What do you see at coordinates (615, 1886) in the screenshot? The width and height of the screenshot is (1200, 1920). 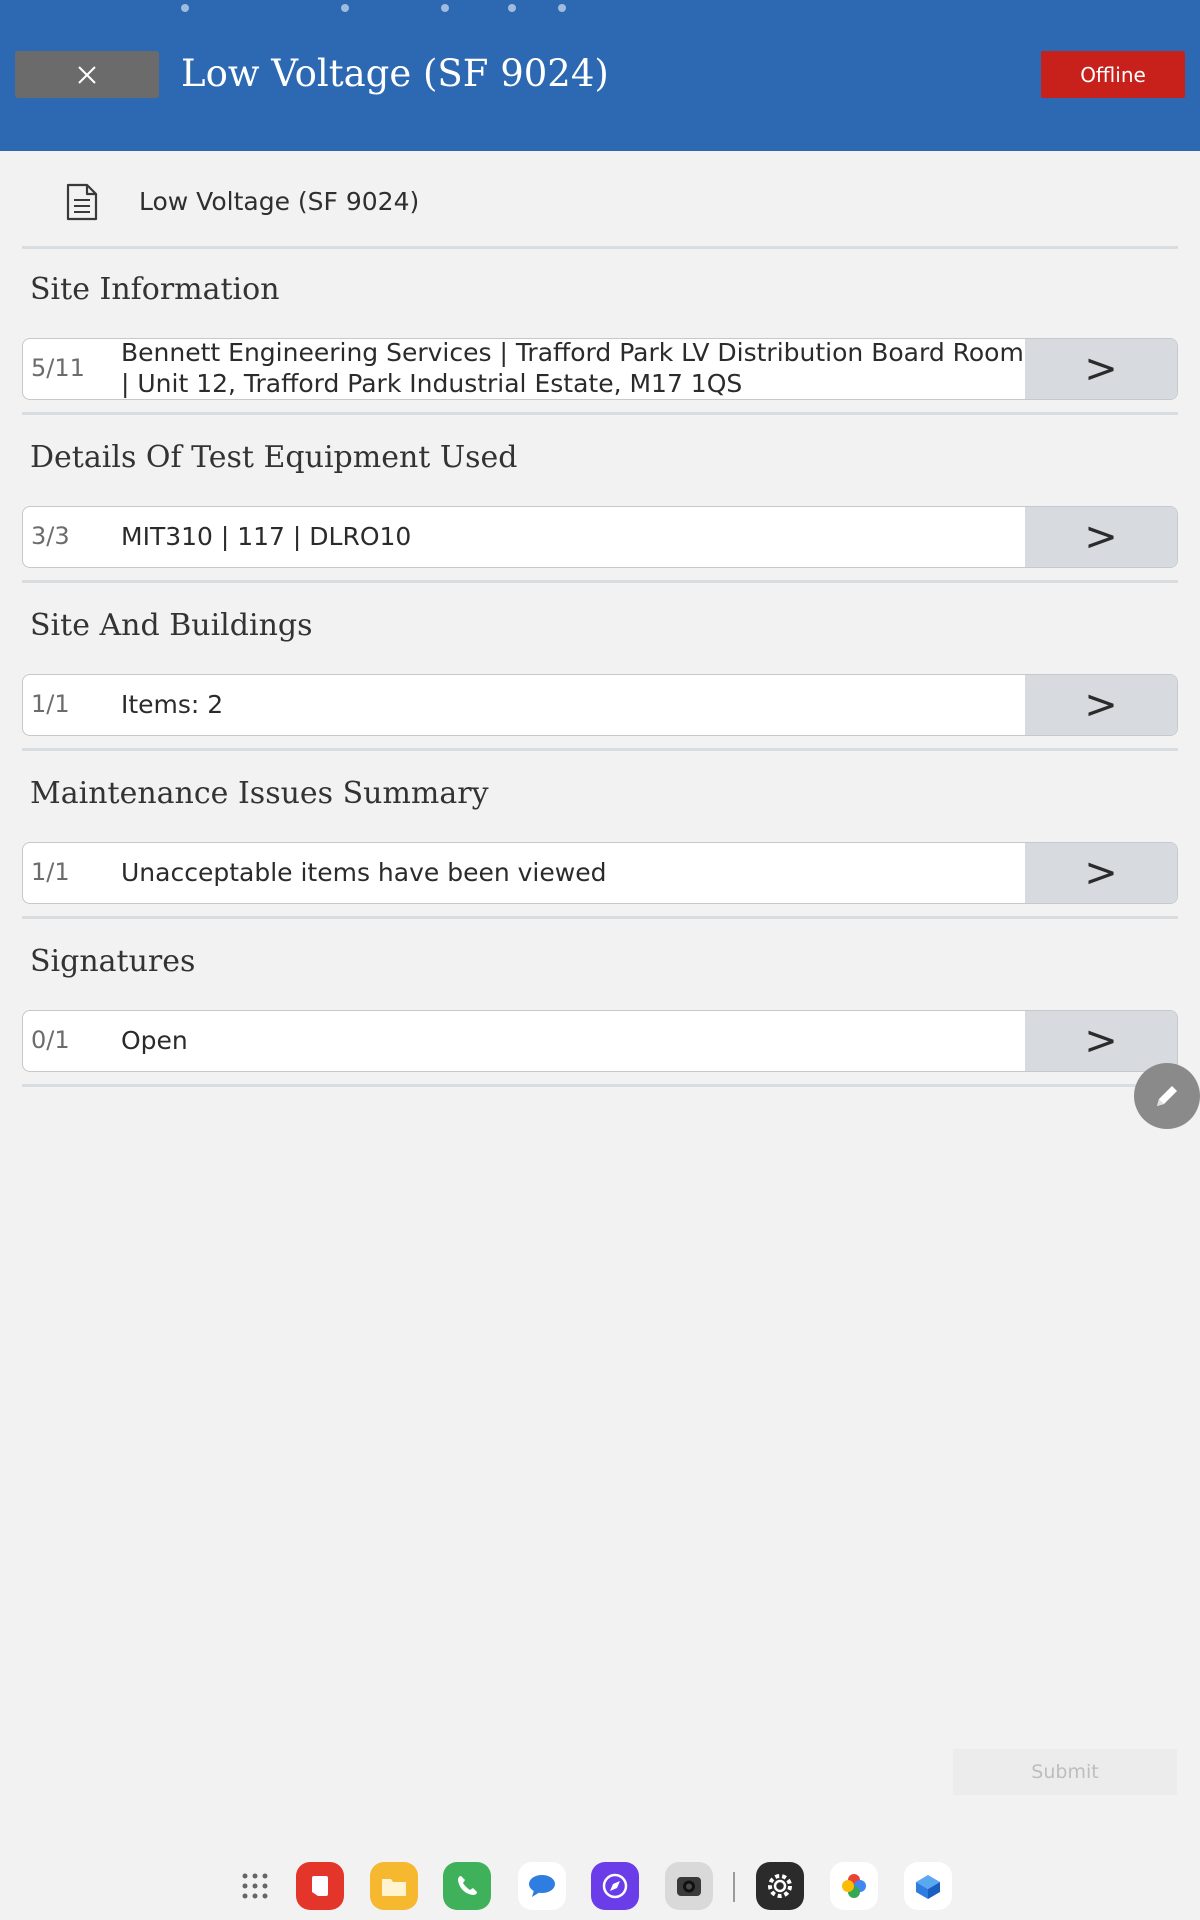 I see `browser-app-icon` at bounding box center [615, 1886].